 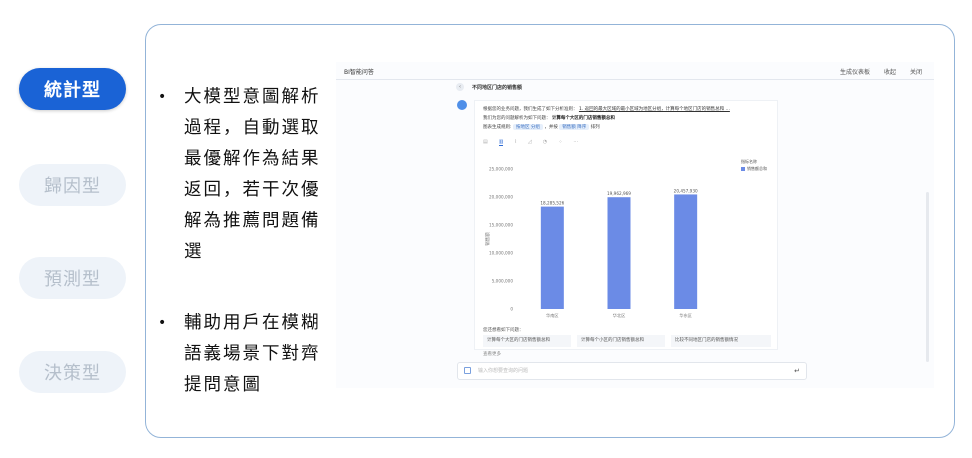 I want to click on parse-line: 我们为您的问题解析为如下问题： 计算每个大区的门店销售额总和, so click(x=549, y=118).